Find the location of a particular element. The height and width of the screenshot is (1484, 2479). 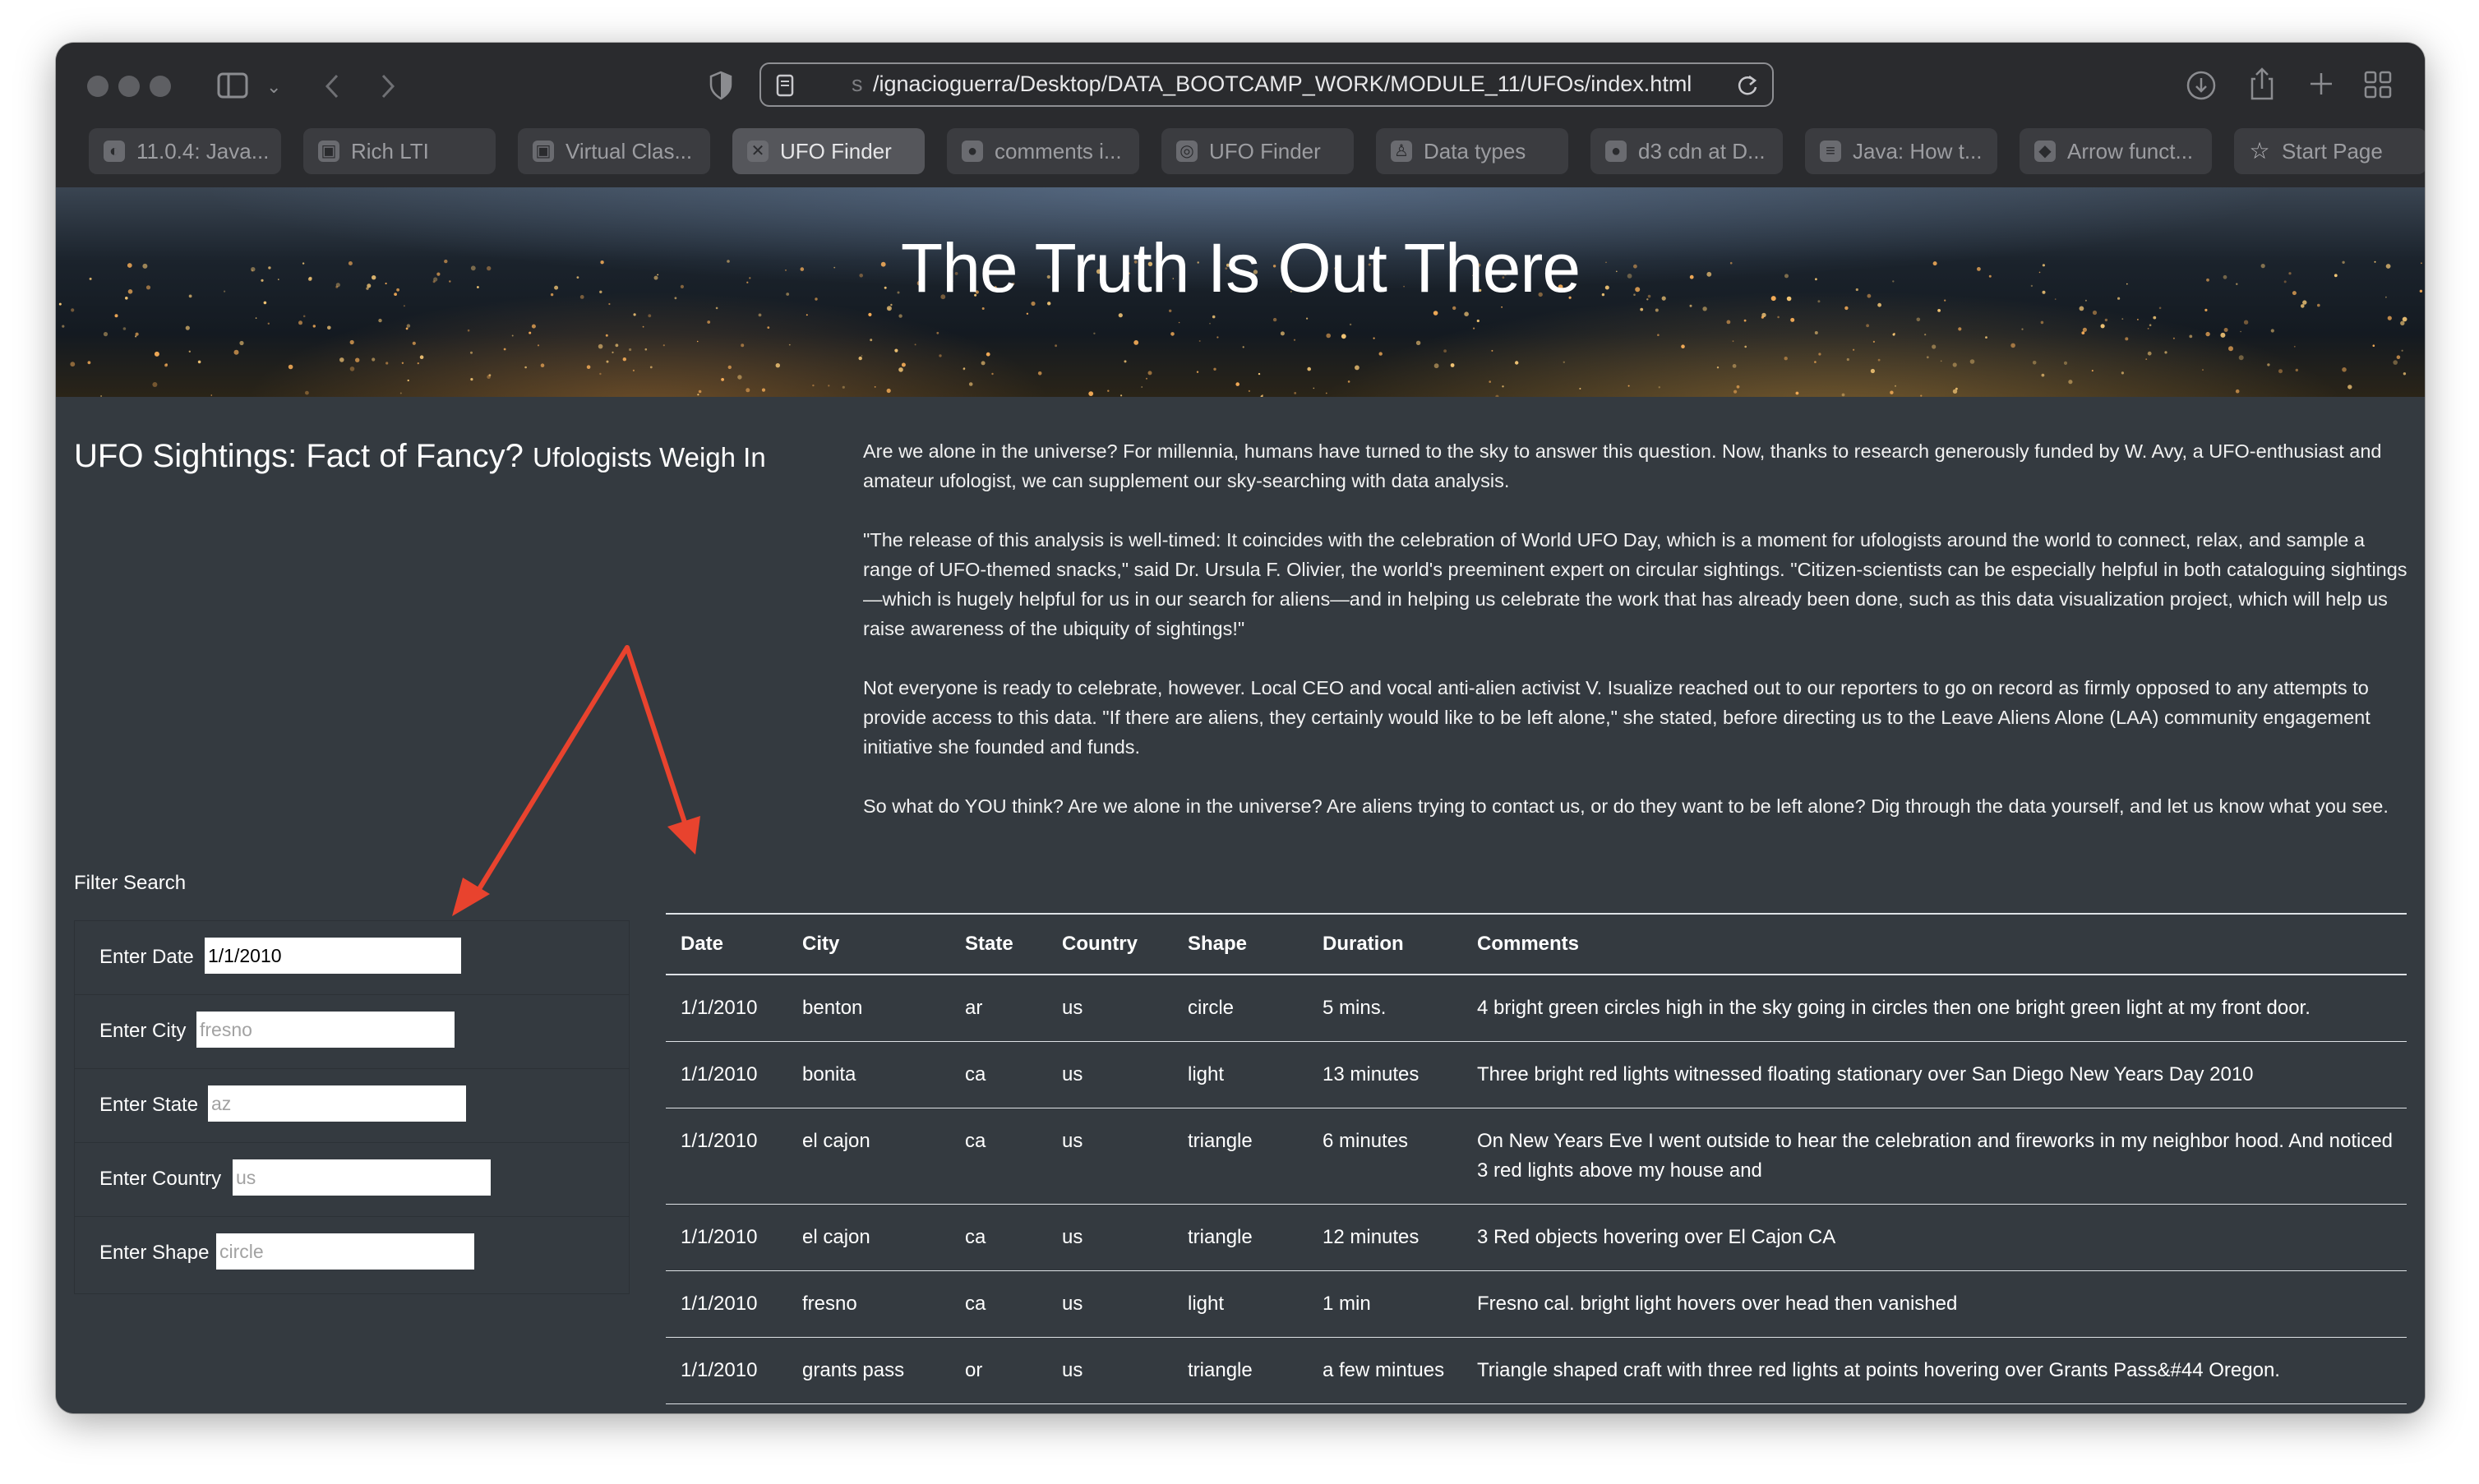

city-label: Enter City is located at coordinates (143, 1031).